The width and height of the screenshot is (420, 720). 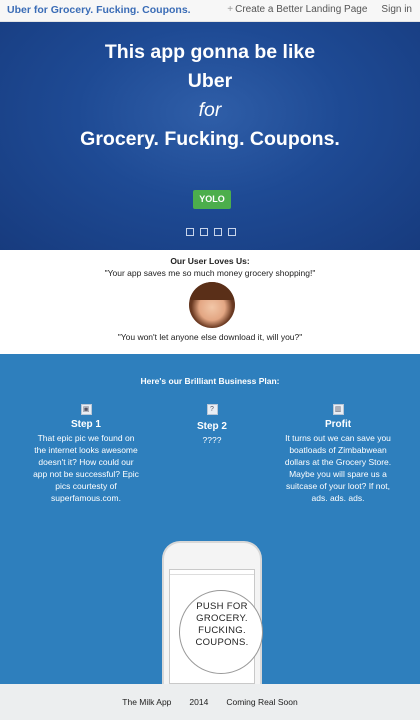 I want to click on hero-line-1: This app gonna be like, so click(x=210, y=52).